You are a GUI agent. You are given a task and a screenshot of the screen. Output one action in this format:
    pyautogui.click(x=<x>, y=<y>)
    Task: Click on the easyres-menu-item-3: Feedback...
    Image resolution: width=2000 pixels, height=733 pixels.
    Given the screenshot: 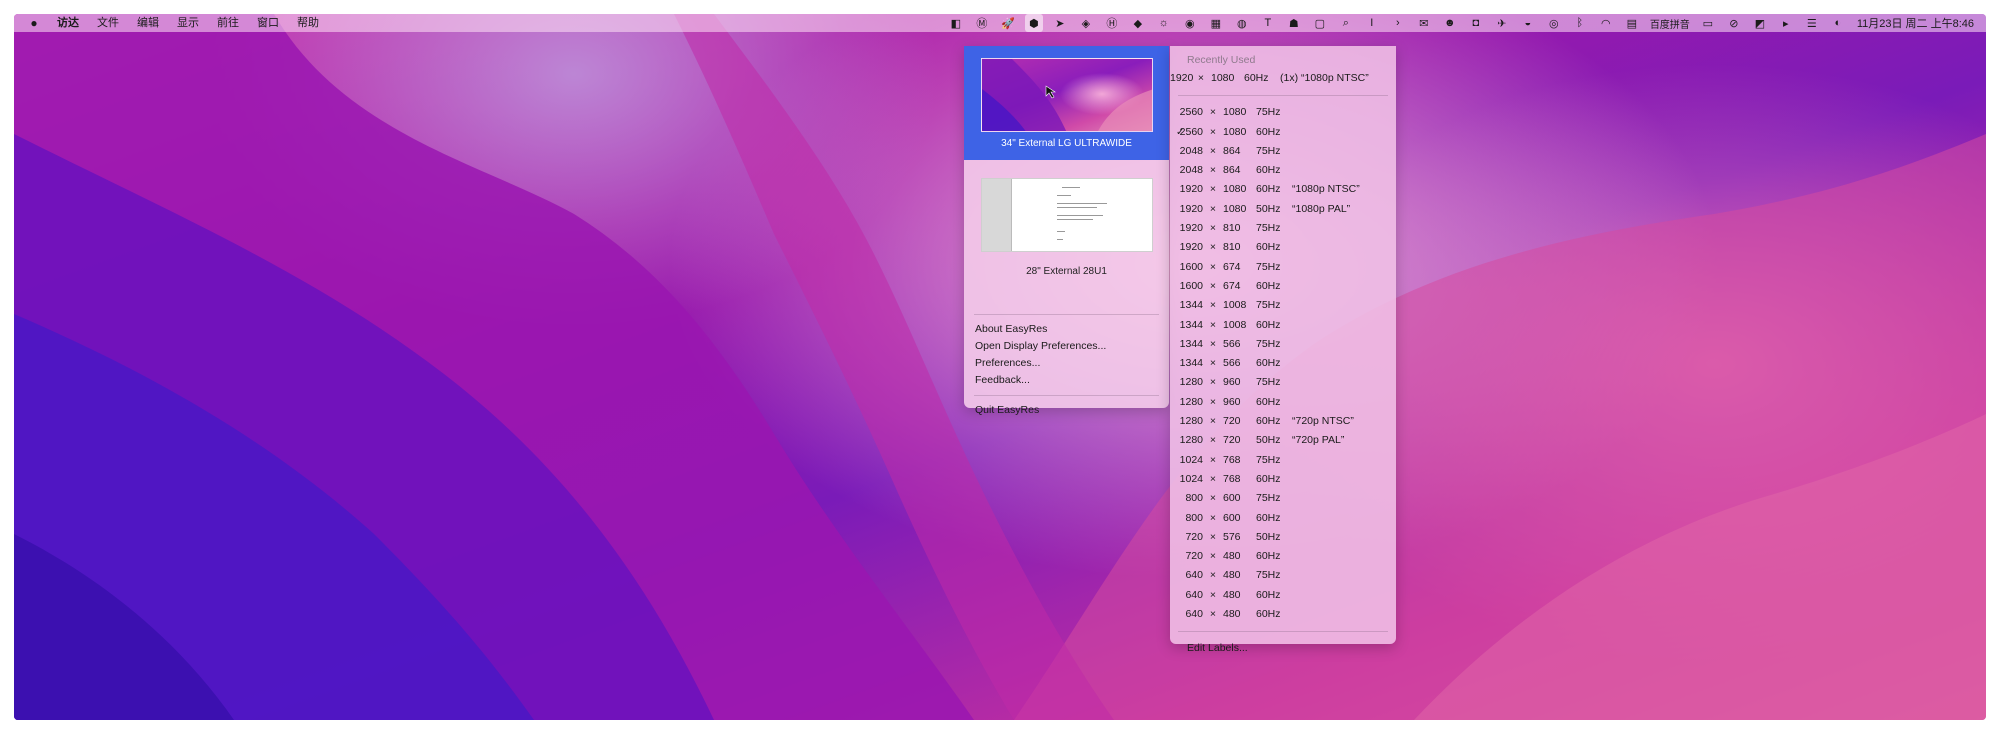 What is the action you would take?
    pyautogui.click(x=1066, y=380)
    